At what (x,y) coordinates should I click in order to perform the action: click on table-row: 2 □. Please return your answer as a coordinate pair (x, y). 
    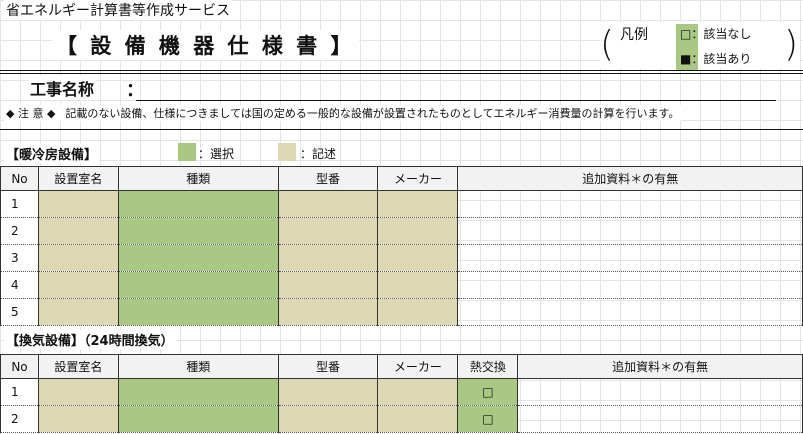
    Looking at the image, I should click on (401, 419).